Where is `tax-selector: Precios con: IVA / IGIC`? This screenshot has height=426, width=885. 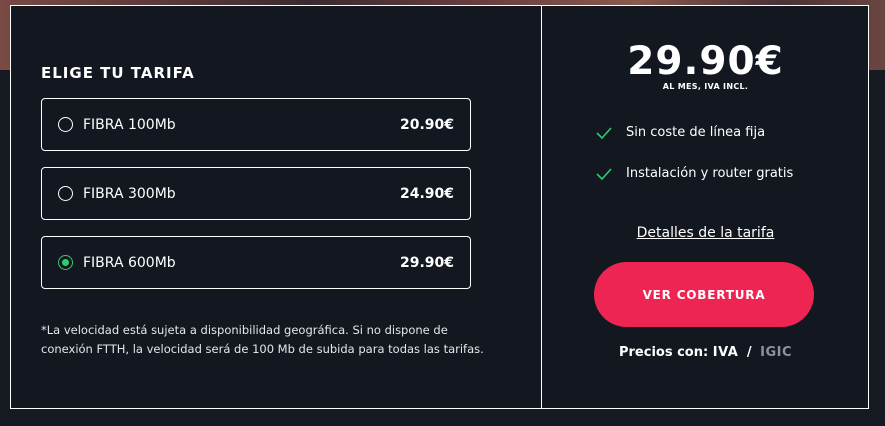 tax-selector: Precios con: IVA / IGIC is located at coordinates (705, 352).